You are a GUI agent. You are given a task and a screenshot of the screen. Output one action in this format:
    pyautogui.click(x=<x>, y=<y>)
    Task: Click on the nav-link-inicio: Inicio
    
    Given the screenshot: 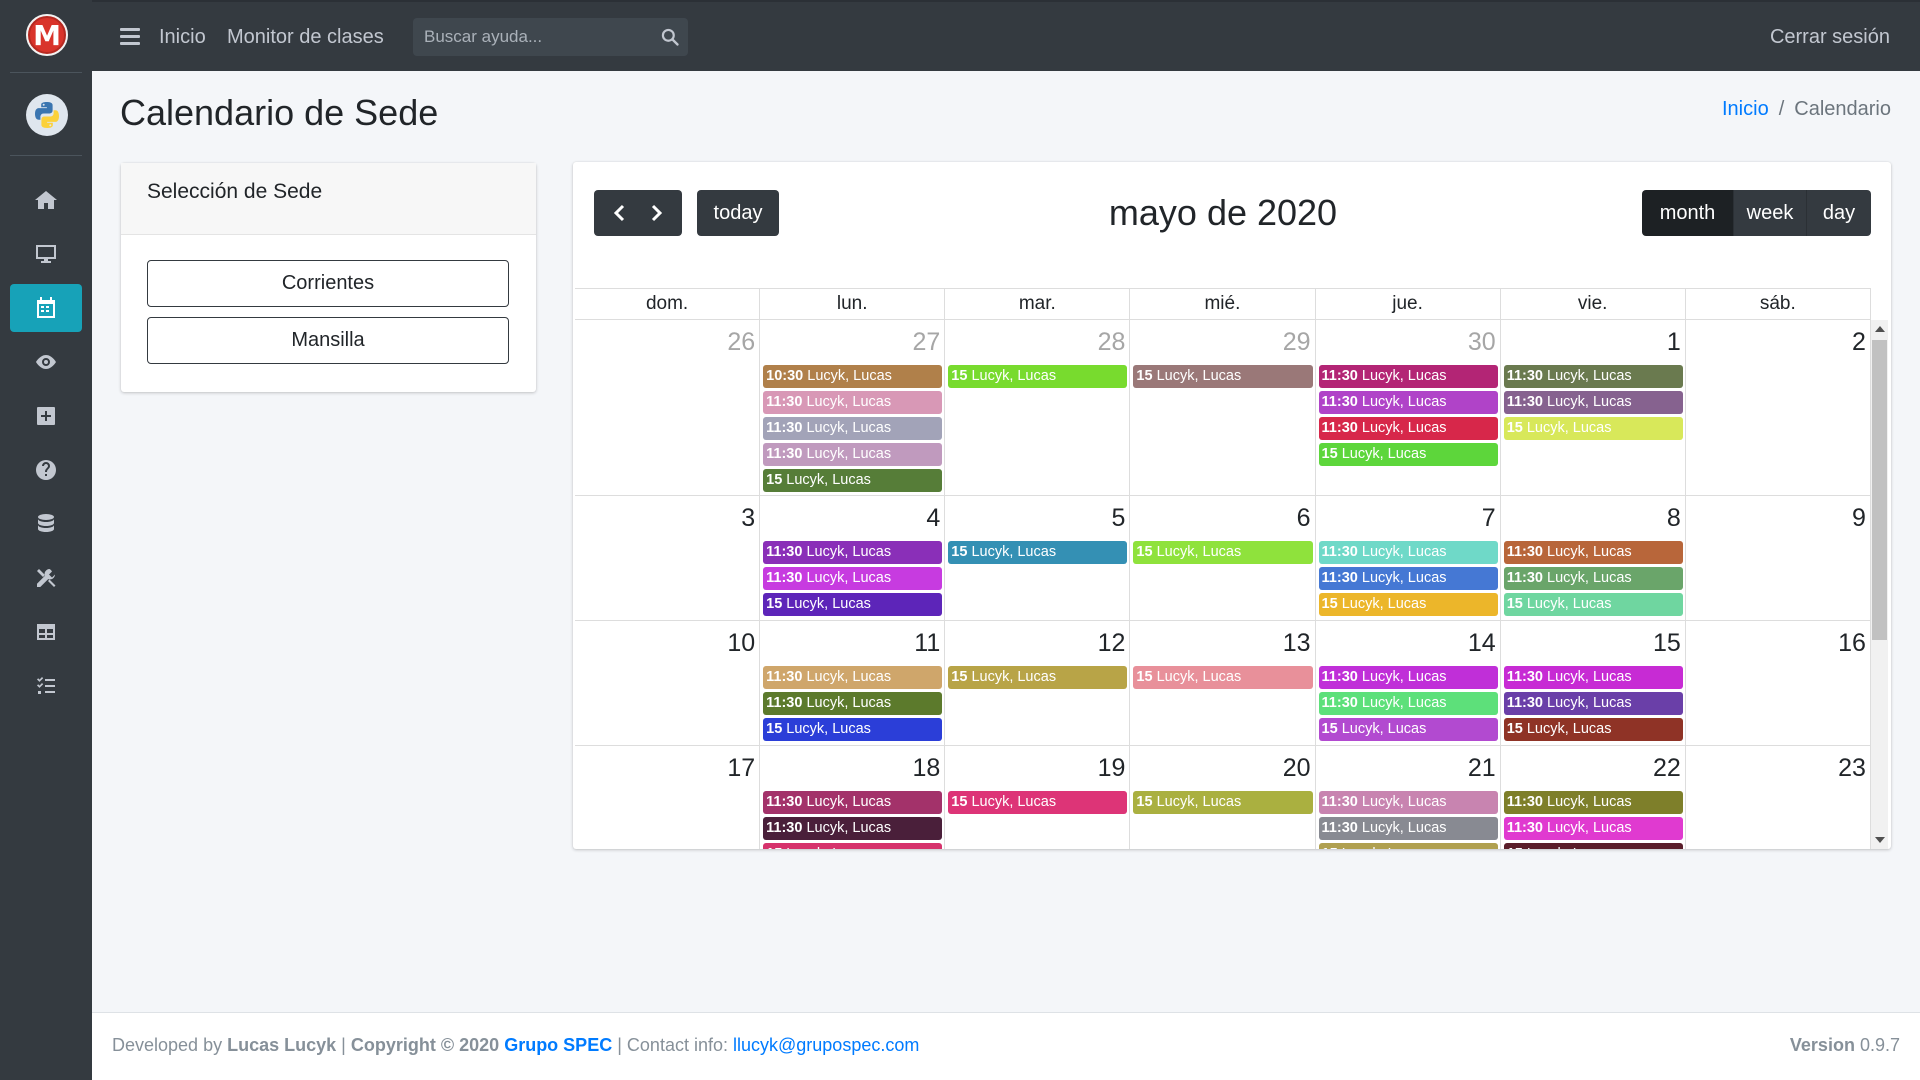 What is the action you would take?
    pyautogui.click(x=182, y=37)
    